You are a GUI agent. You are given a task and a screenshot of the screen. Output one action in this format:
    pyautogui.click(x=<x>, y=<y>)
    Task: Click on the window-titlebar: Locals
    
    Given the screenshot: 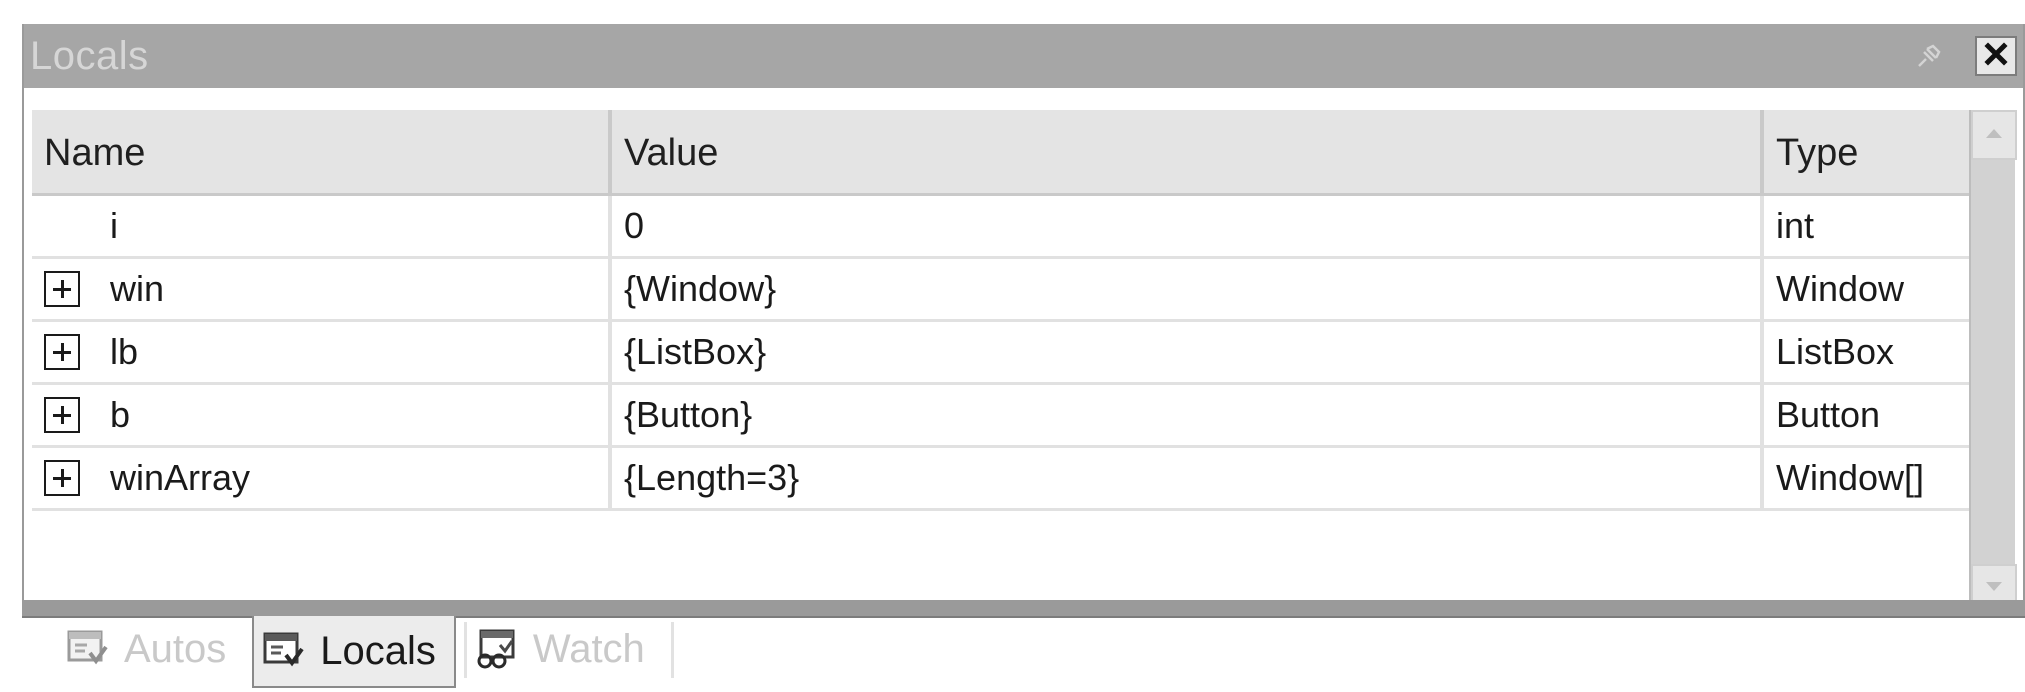 What is the action you would take?
    pyautogui.click(x=1023, y=56)
    